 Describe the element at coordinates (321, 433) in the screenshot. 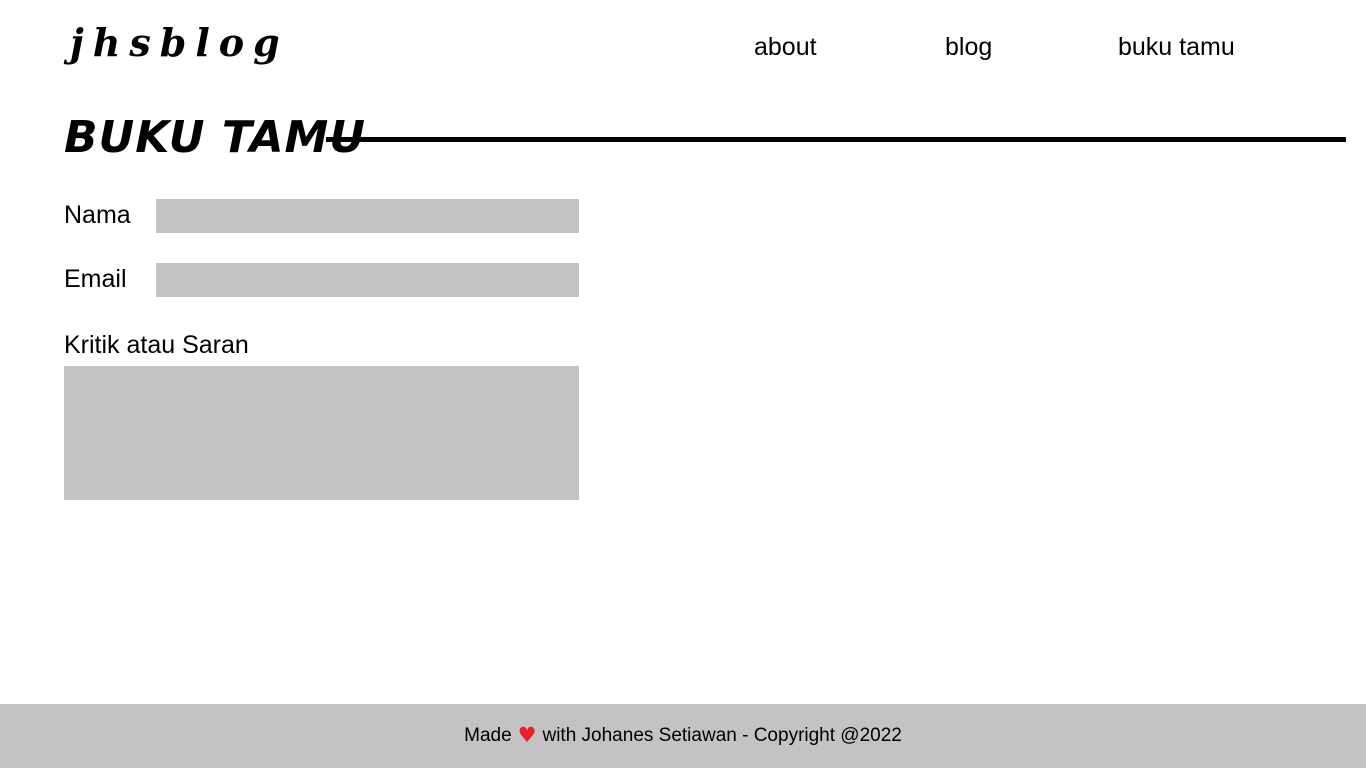

I see `message-textarea` at that location.